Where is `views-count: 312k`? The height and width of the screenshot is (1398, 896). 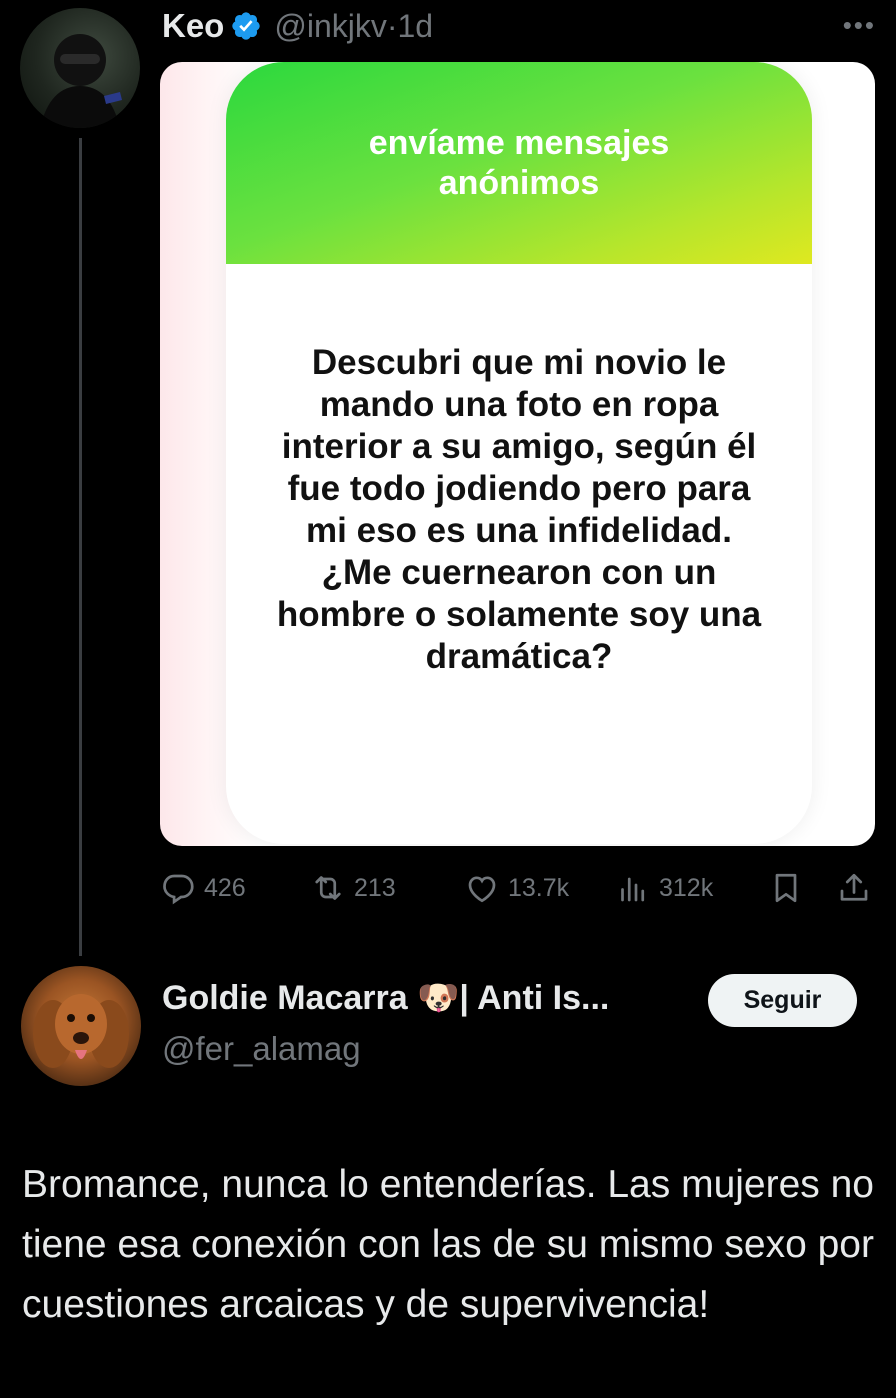 views-count: 312k is located at coordinates (686, 887).